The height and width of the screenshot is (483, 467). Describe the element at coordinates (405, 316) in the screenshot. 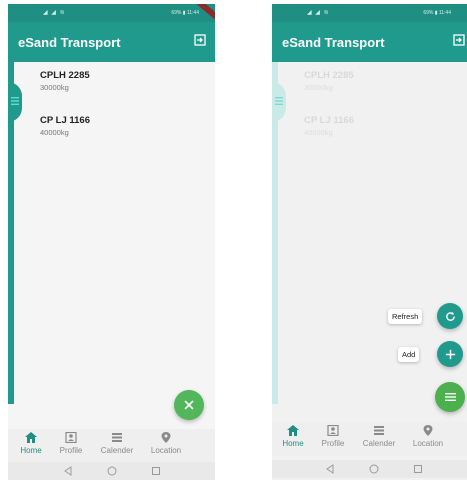

I see `refresh-label: Refresh` at that location.